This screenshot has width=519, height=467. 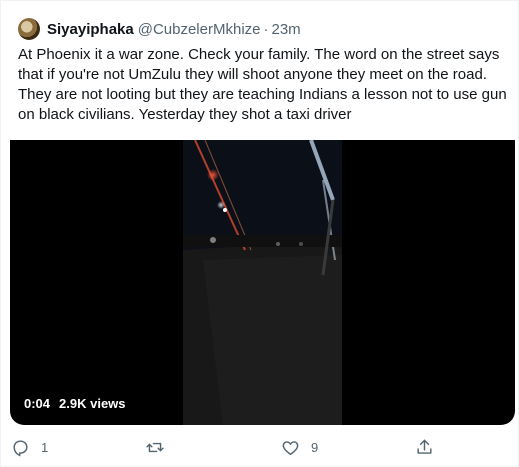 What do you see at coordinates (315, 447) in the screenshot?
I see `like-count: 9` at bounding box center [315, 447].